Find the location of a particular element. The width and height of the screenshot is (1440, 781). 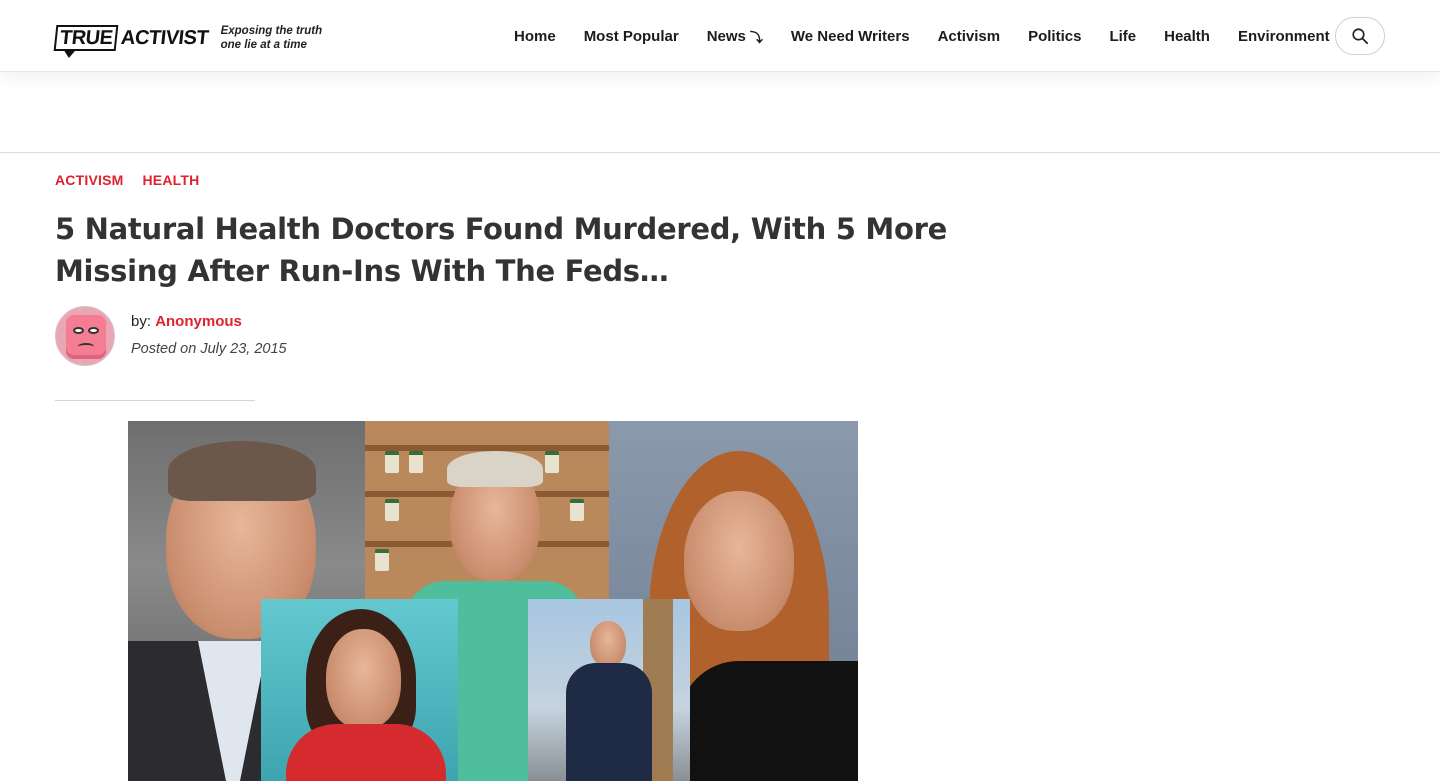

ad-banner-area is located at coordinates (720, 112).